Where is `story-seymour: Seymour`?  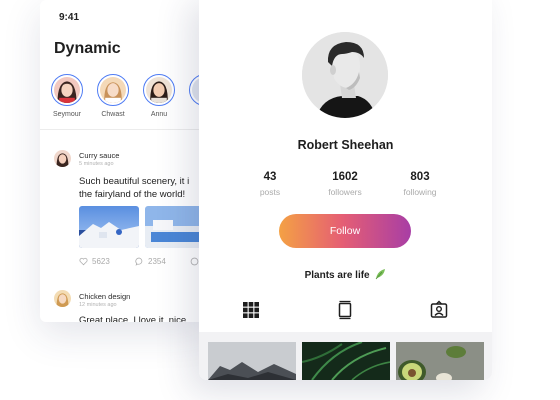
story-seymour: Seymour is located at coordinates (67, 96).